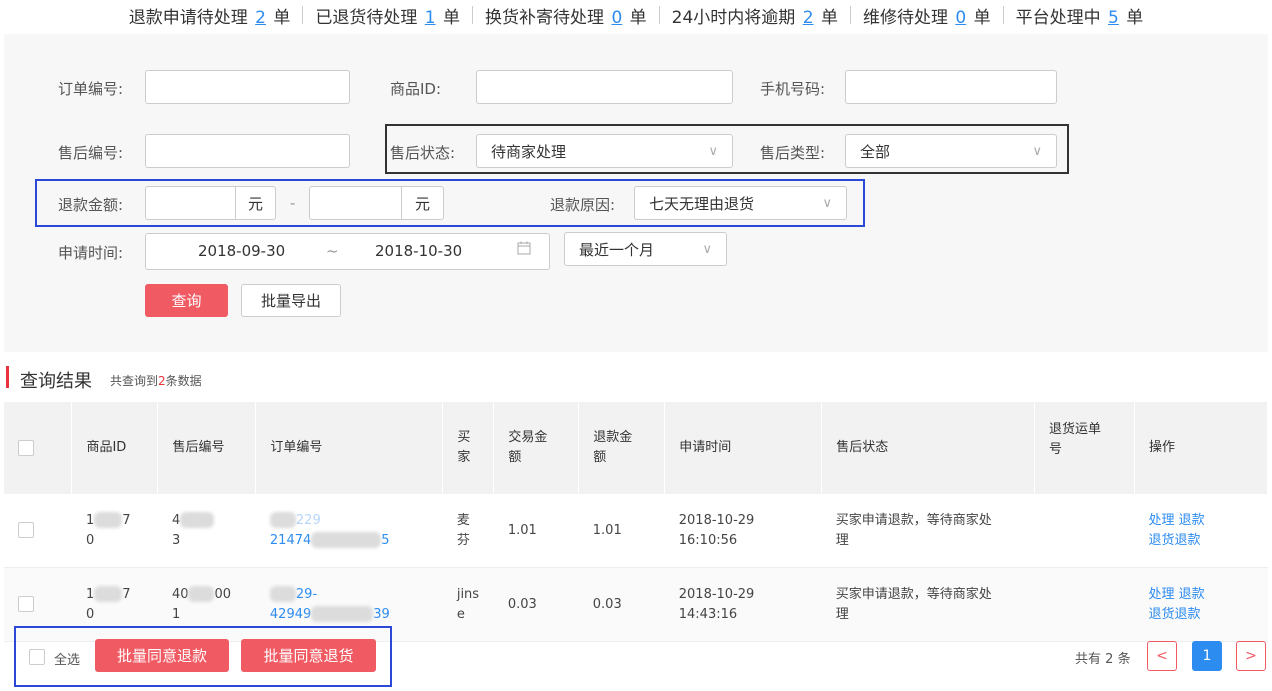 This screenshot has height=691, width=1272. I want to click on aftersale-no-input, so click(247, 151).